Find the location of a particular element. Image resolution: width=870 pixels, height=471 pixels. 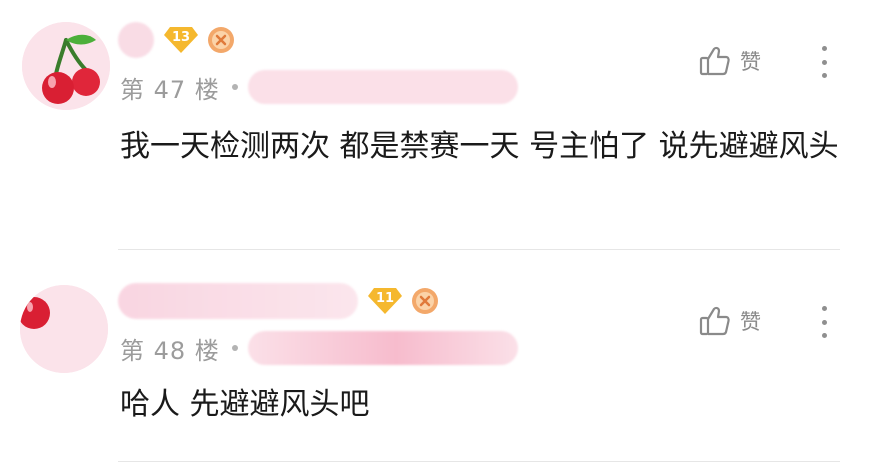

comment-text: 我一天检测两次 都是禁赛一天 号主怕了 说先避避风头 is located at coordinates (479, 146).